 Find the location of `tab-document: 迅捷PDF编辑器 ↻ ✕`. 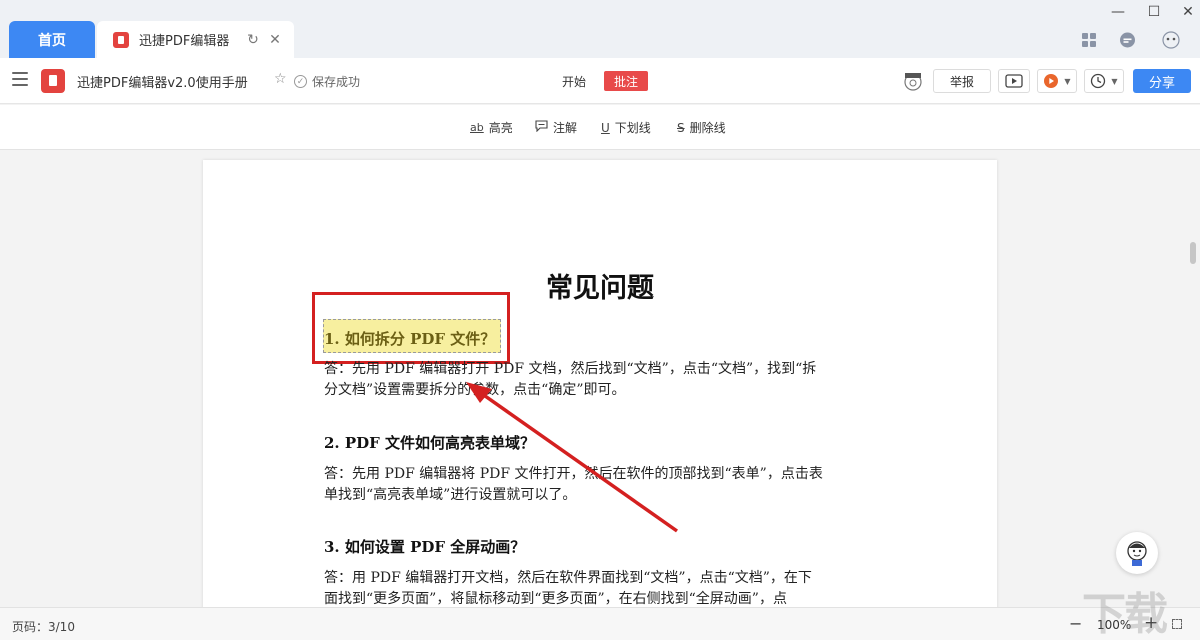

tab-document: 迅捷PDF编辑器 ↻ ✕ is located at coordinates (195, 39).